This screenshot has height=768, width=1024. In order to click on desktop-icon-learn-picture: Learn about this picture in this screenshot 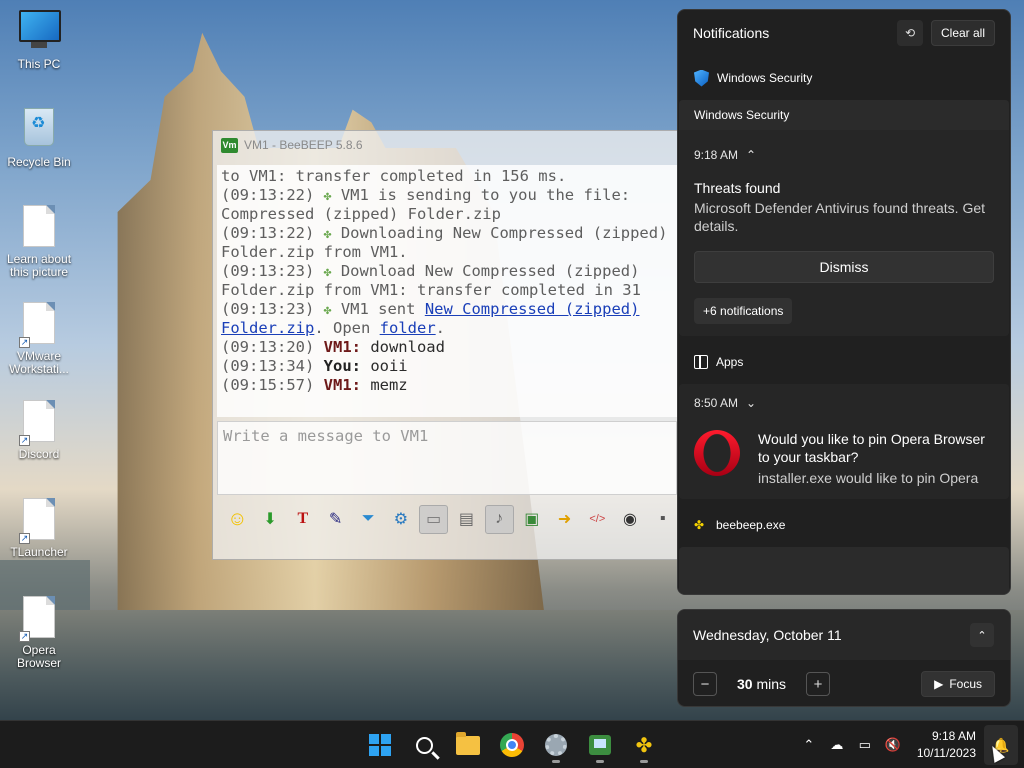, I will do `click(39, 242)`.